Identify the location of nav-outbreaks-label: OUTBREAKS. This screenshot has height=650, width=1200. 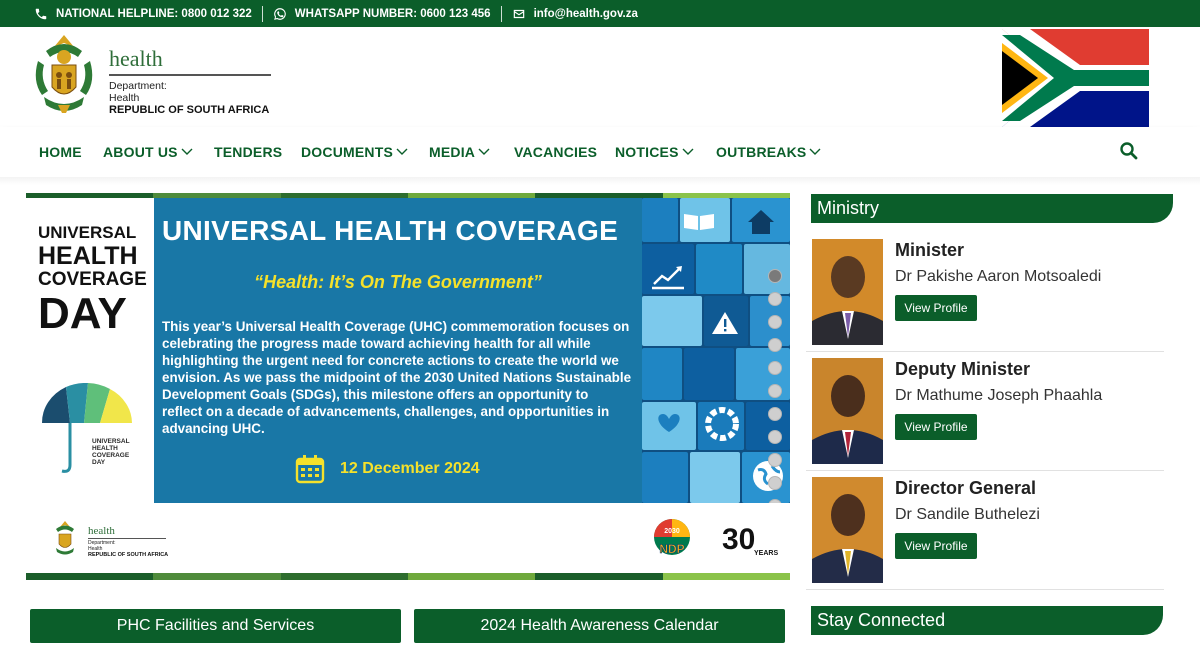
(761, 152).